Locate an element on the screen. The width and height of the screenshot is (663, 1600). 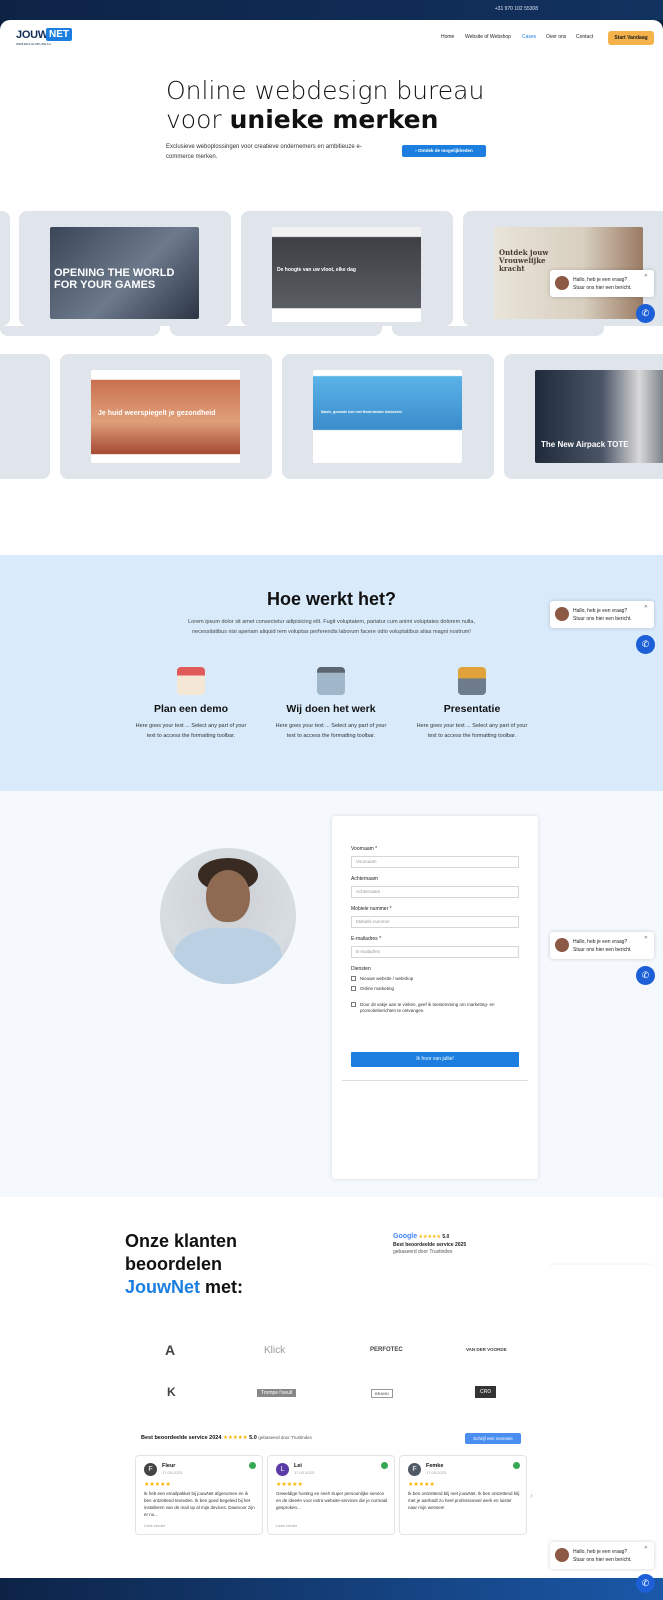
case-card-3: Ontdek jouw Vrouwelijke kracht is located at coordinates (563, 268).